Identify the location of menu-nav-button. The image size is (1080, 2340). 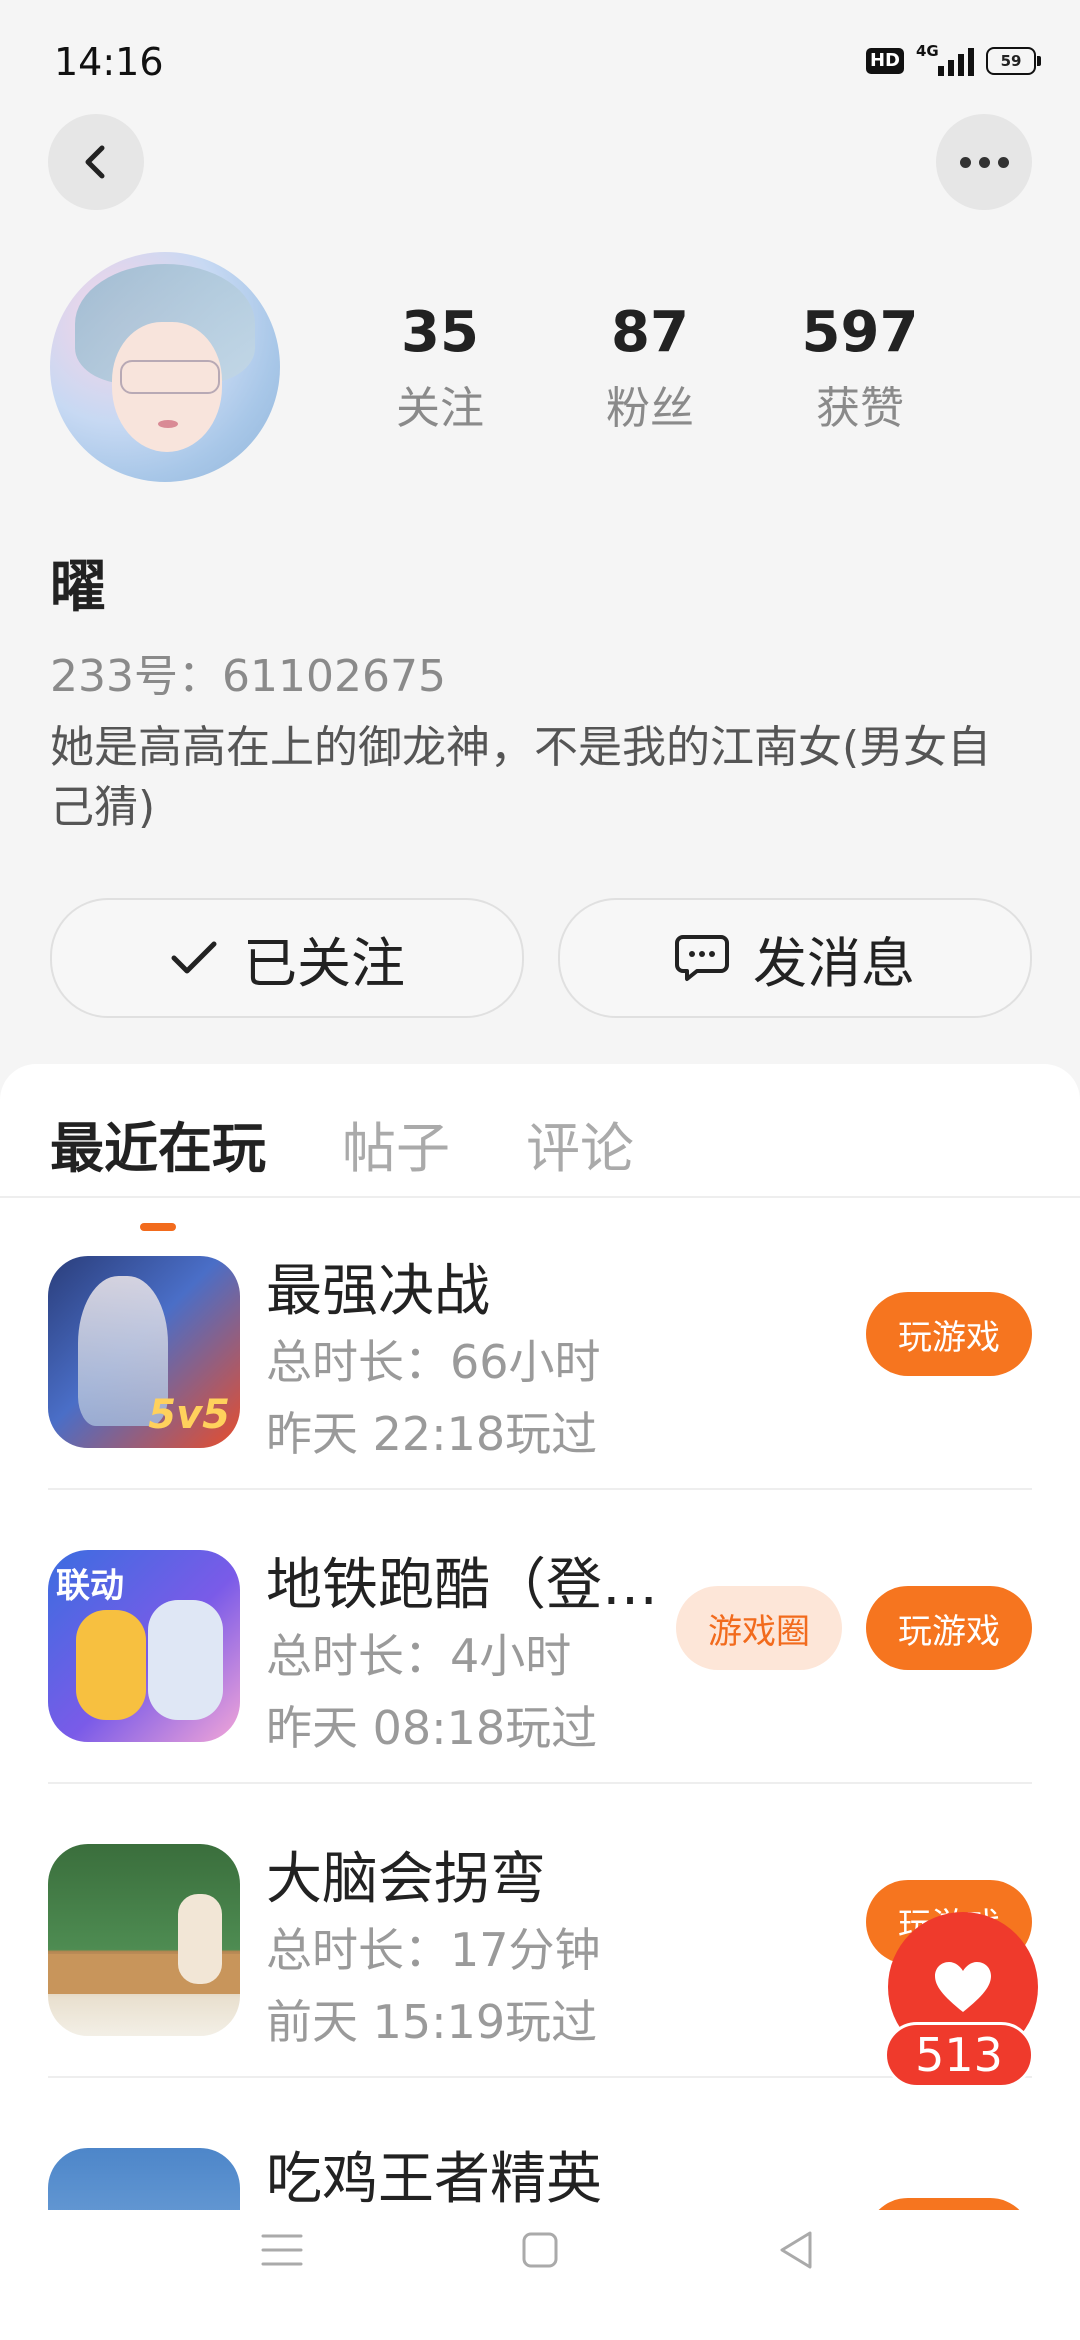
(282, 2250).